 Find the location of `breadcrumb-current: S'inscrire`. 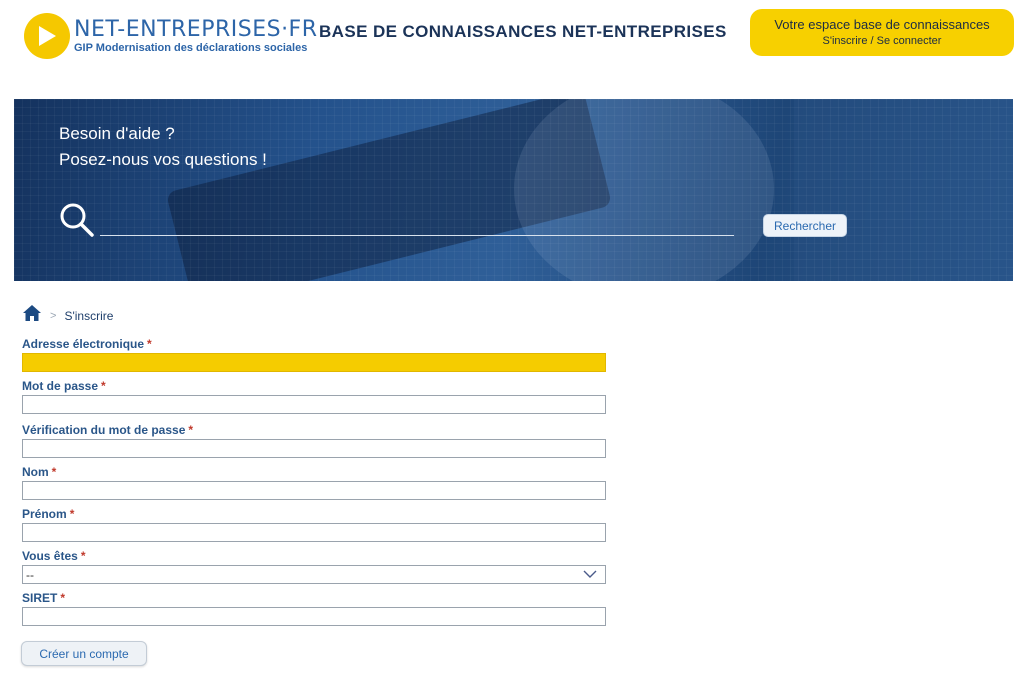

breadcrumb-current: S'inscrire is located at coordinates (89, 315).